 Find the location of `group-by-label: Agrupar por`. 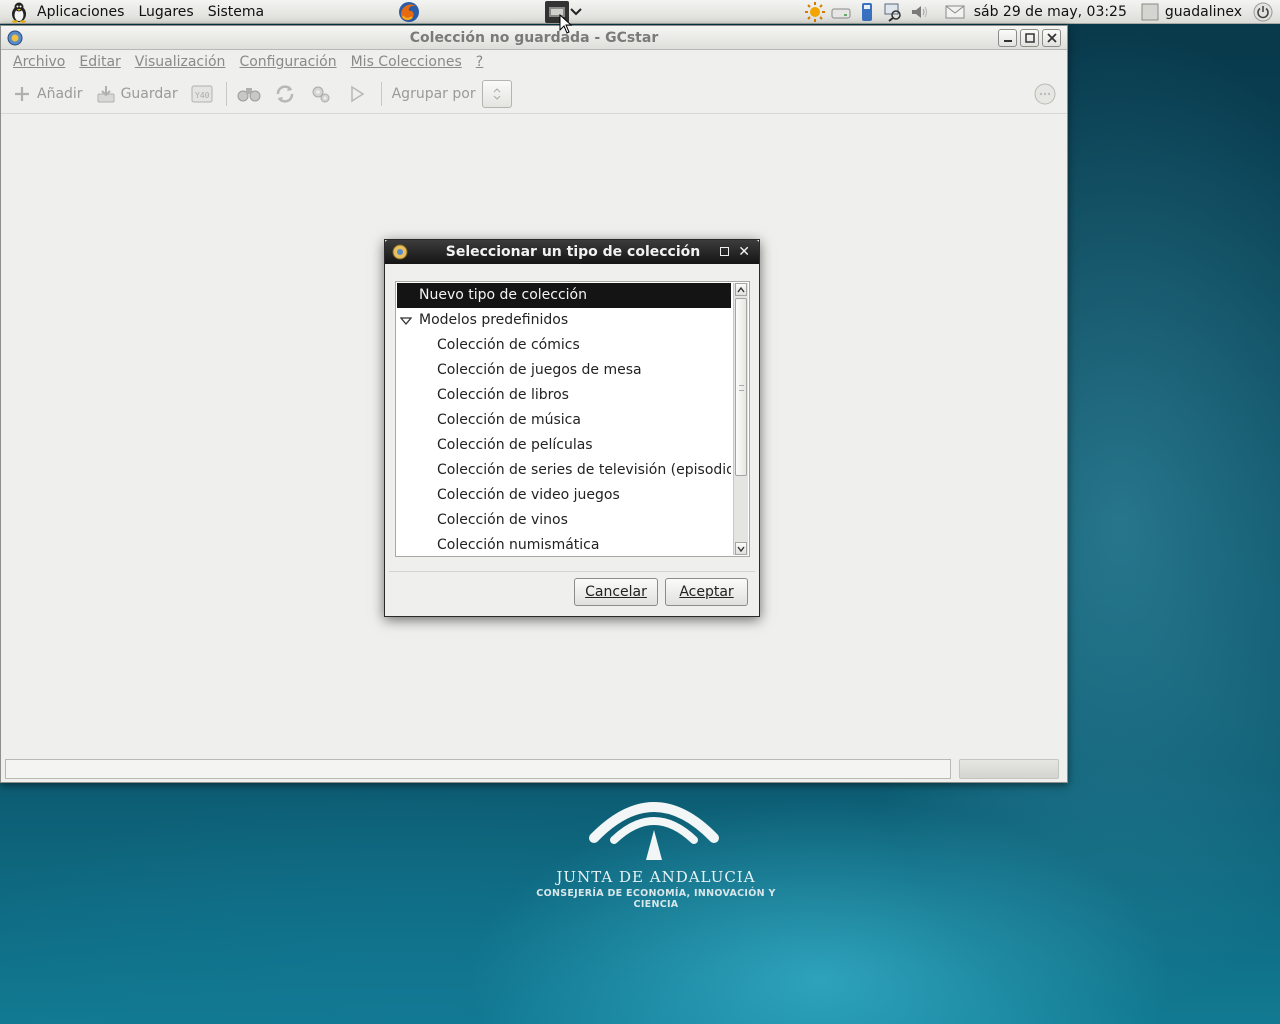

group-by-label: Agrupar por is located at coordinates (433, 93).